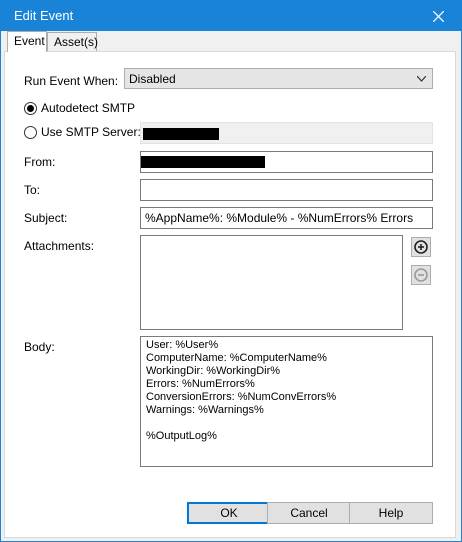  I want to click on add-attachment-button, so click(421, 247).